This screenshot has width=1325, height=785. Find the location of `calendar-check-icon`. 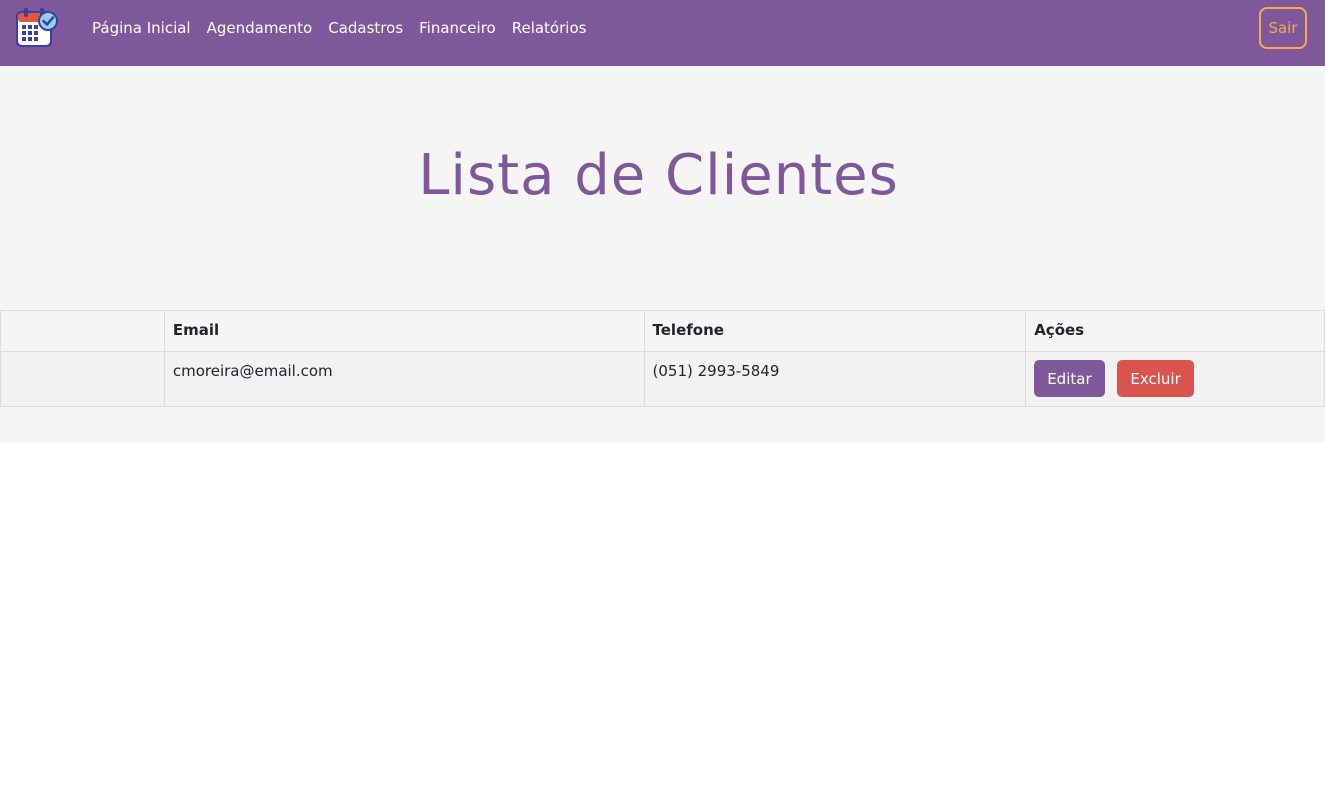

calendar-check-icon is located at coordinates (36, 28).